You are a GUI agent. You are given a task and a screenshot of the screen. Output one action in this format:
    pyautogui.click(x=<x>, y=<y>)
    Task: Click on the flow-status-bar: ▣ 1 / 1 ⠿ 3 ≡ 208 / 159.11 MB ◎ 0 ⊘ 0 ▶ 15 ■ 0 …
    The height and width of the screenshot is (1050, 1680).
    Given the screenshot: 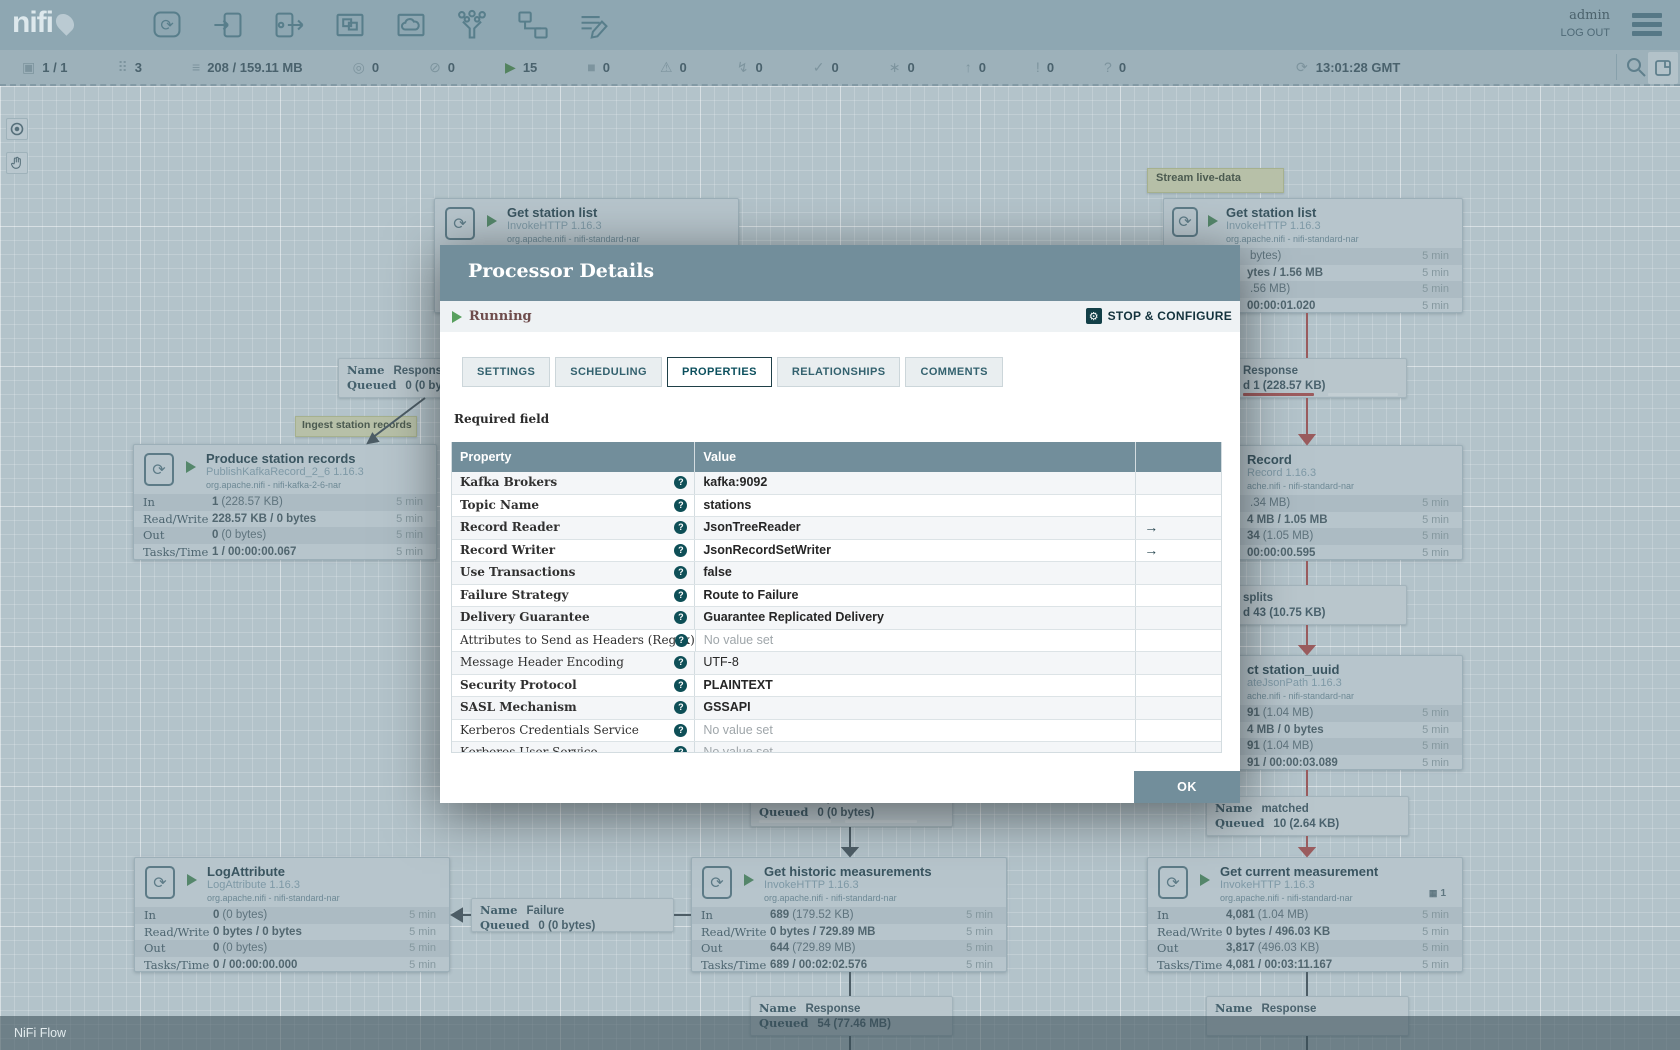 What is the action you would take?
    pyautogui.click(x=840, y=68)
    